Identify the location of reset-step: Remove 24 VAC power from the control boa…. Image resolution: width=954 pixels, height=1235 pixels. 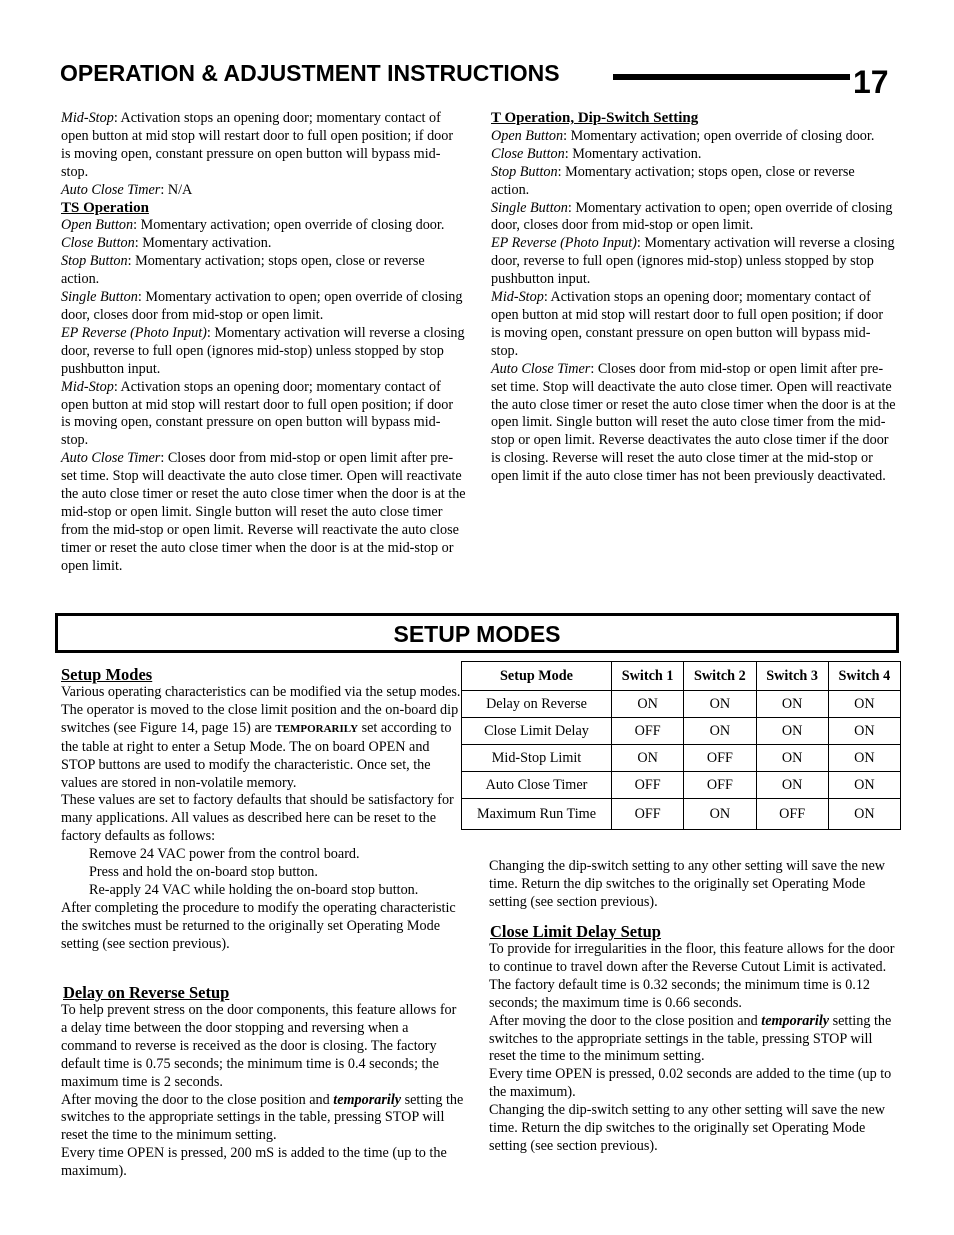
(224, 854).